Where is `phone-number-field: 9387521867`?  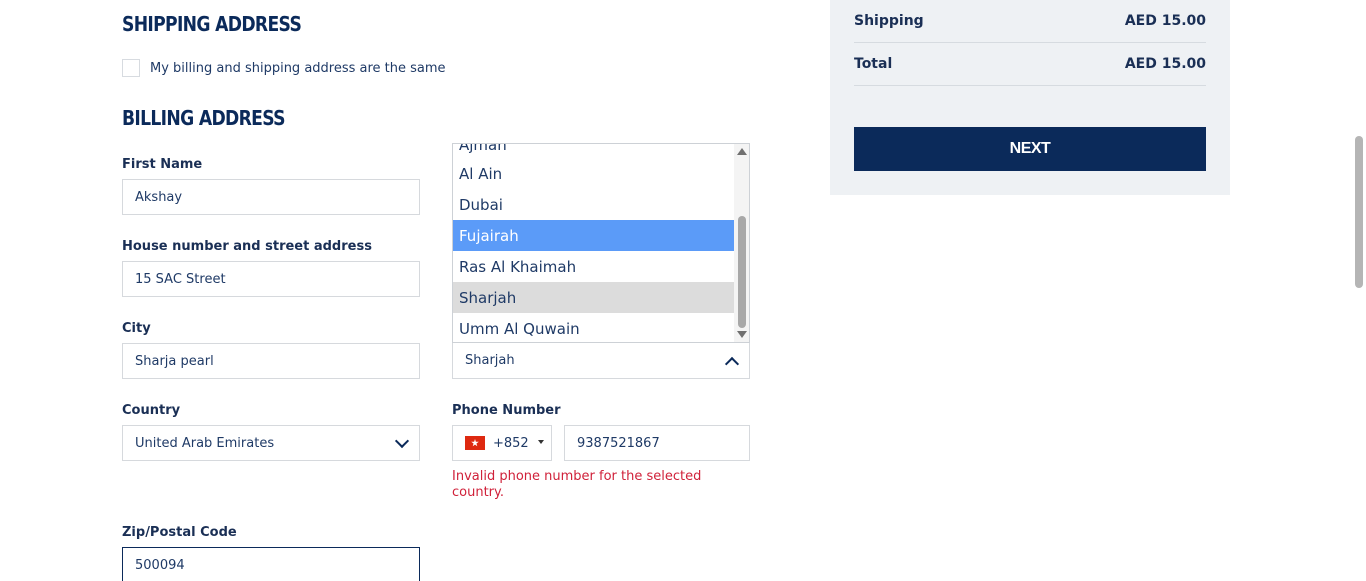
phone-number-field: 9387521867 is located at coordinates (657, 443).